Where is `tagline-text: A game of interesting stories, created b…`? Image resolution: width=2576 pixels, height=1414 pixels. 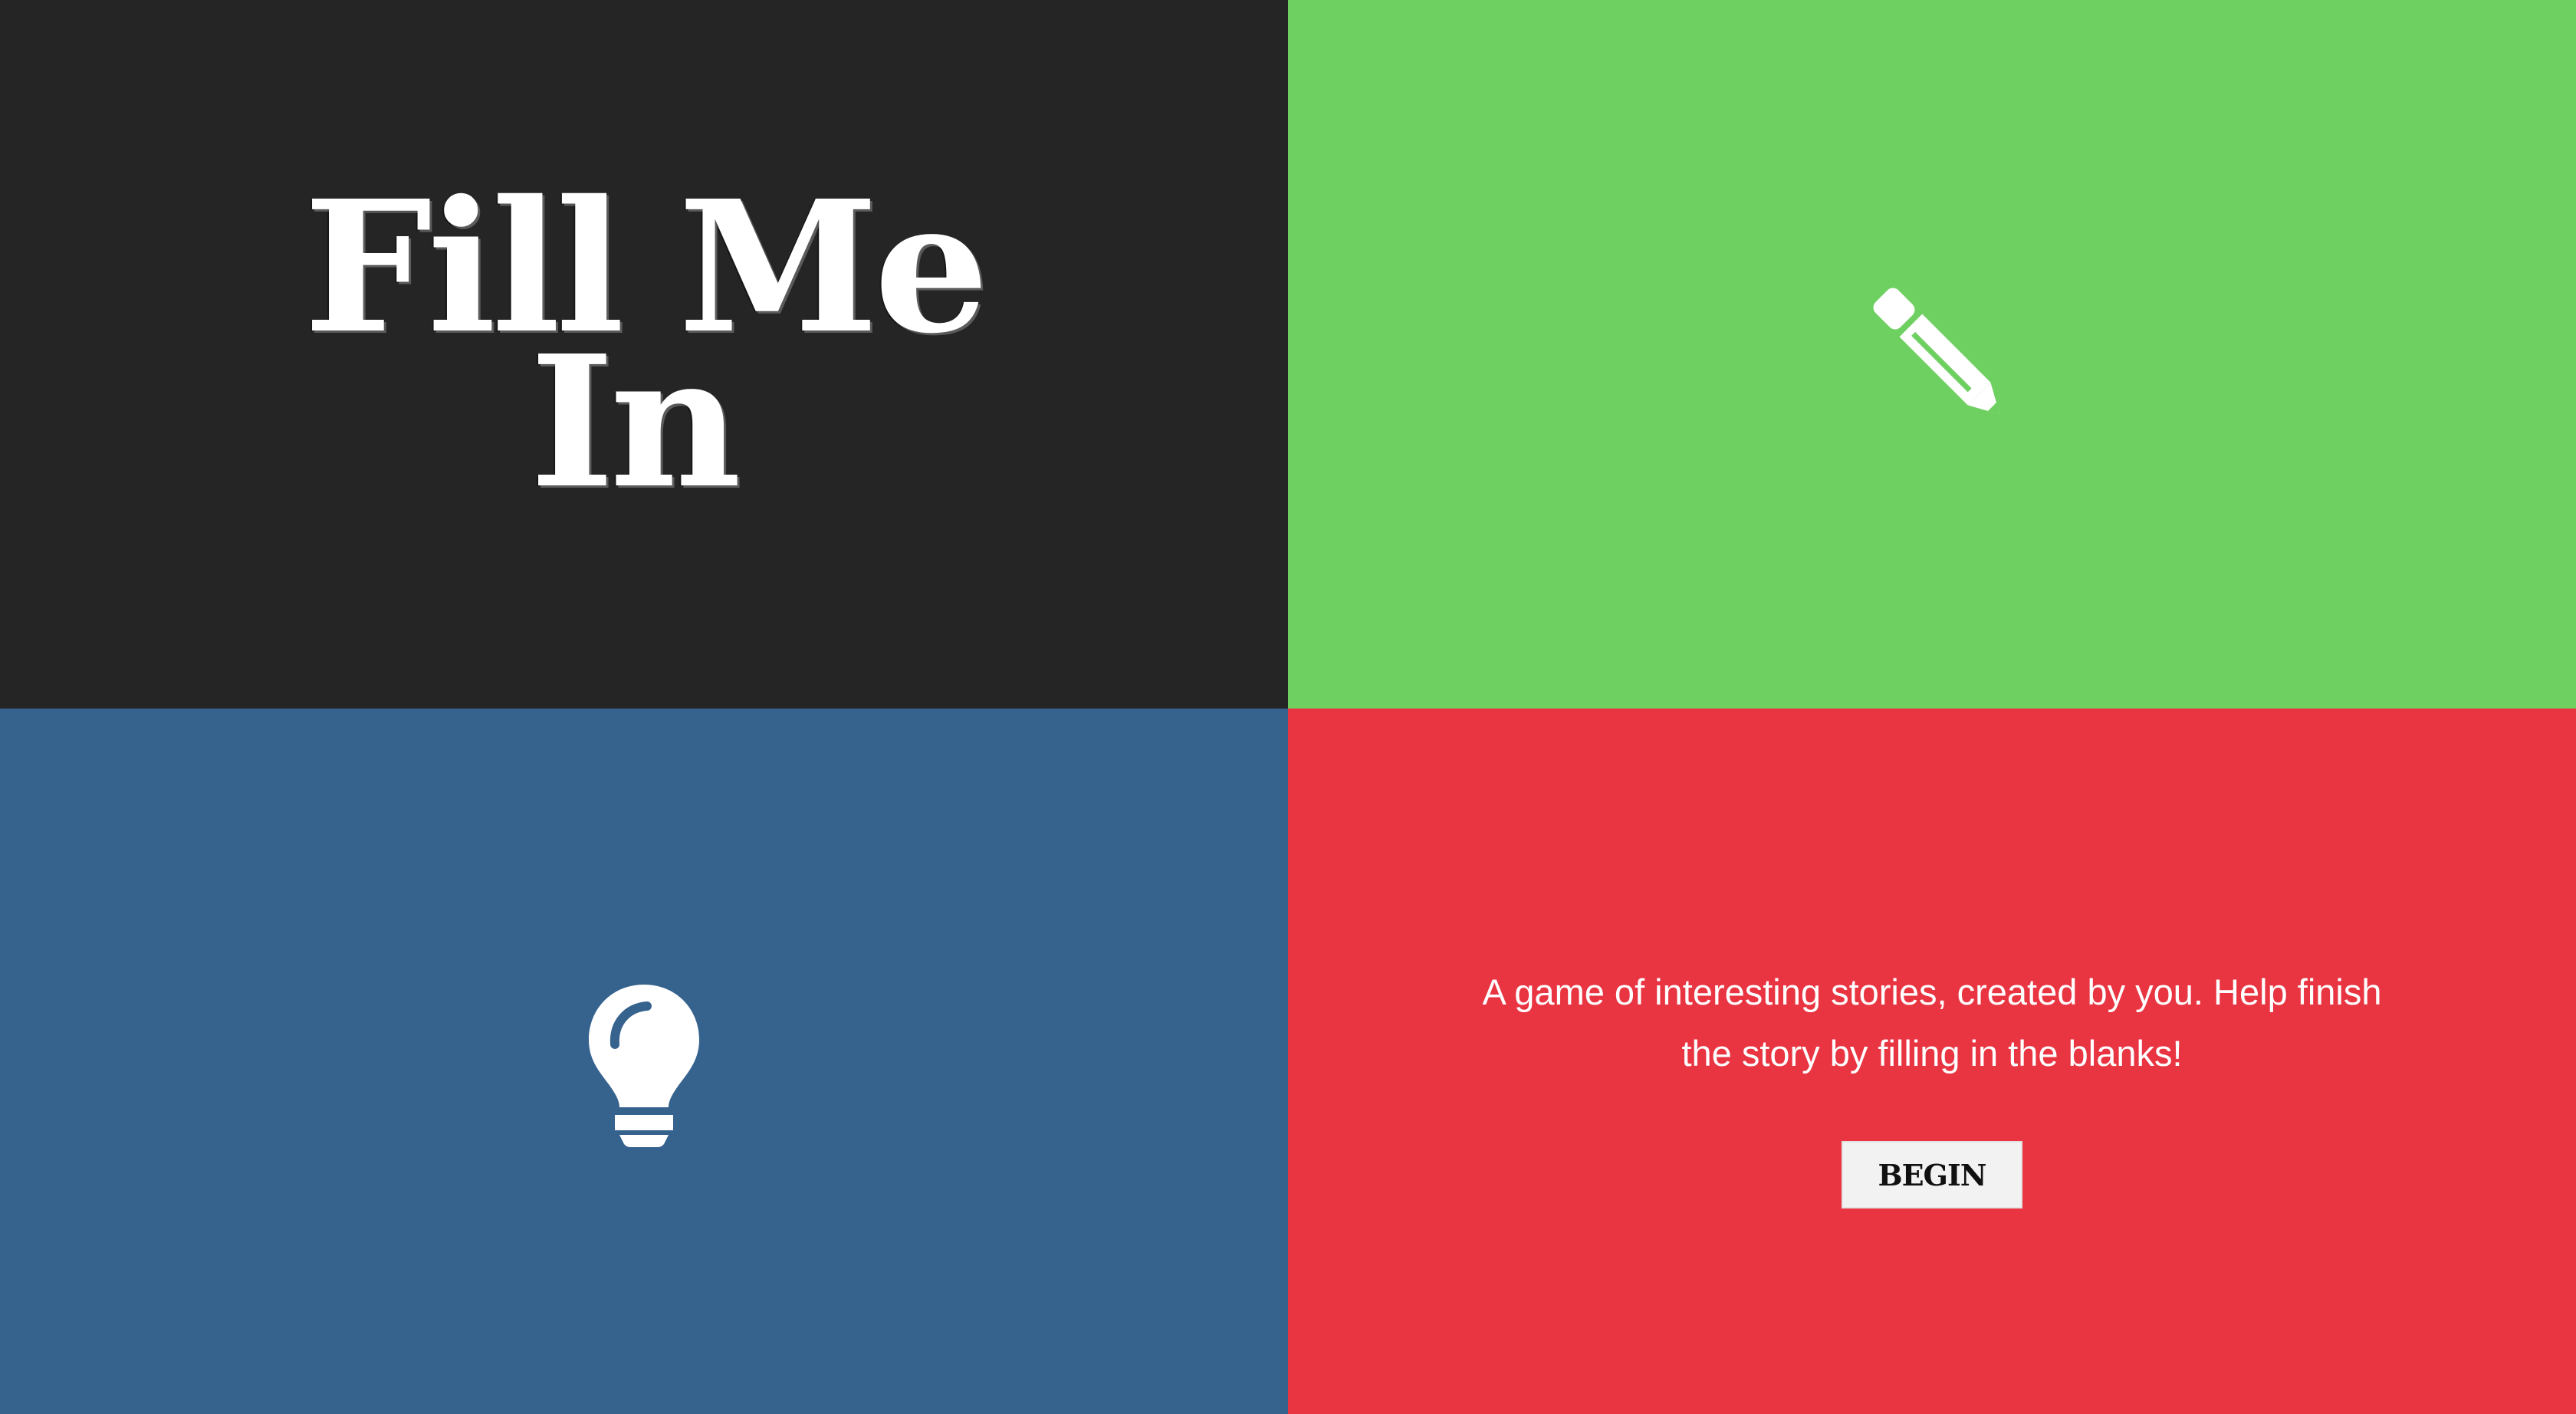
tagline-text: A game of interesting stories, created b… is located at coordinates (1932, 1023).